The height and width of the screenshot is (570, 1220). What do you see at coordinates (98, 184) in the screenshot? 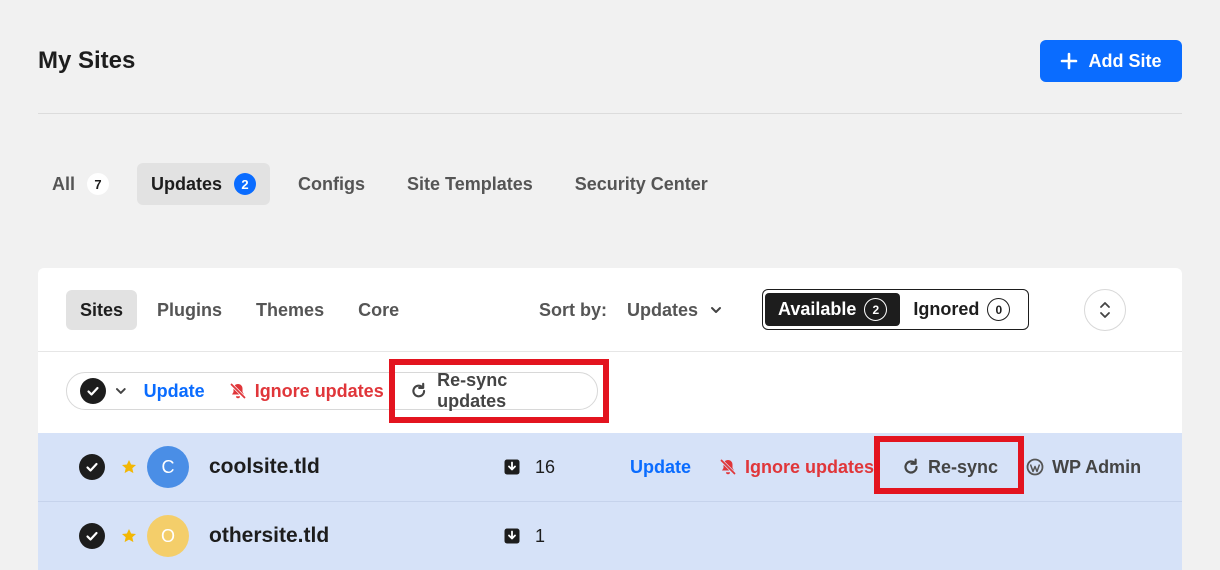
I see `tab-all-count: 7` at bounding box center [98, 184].